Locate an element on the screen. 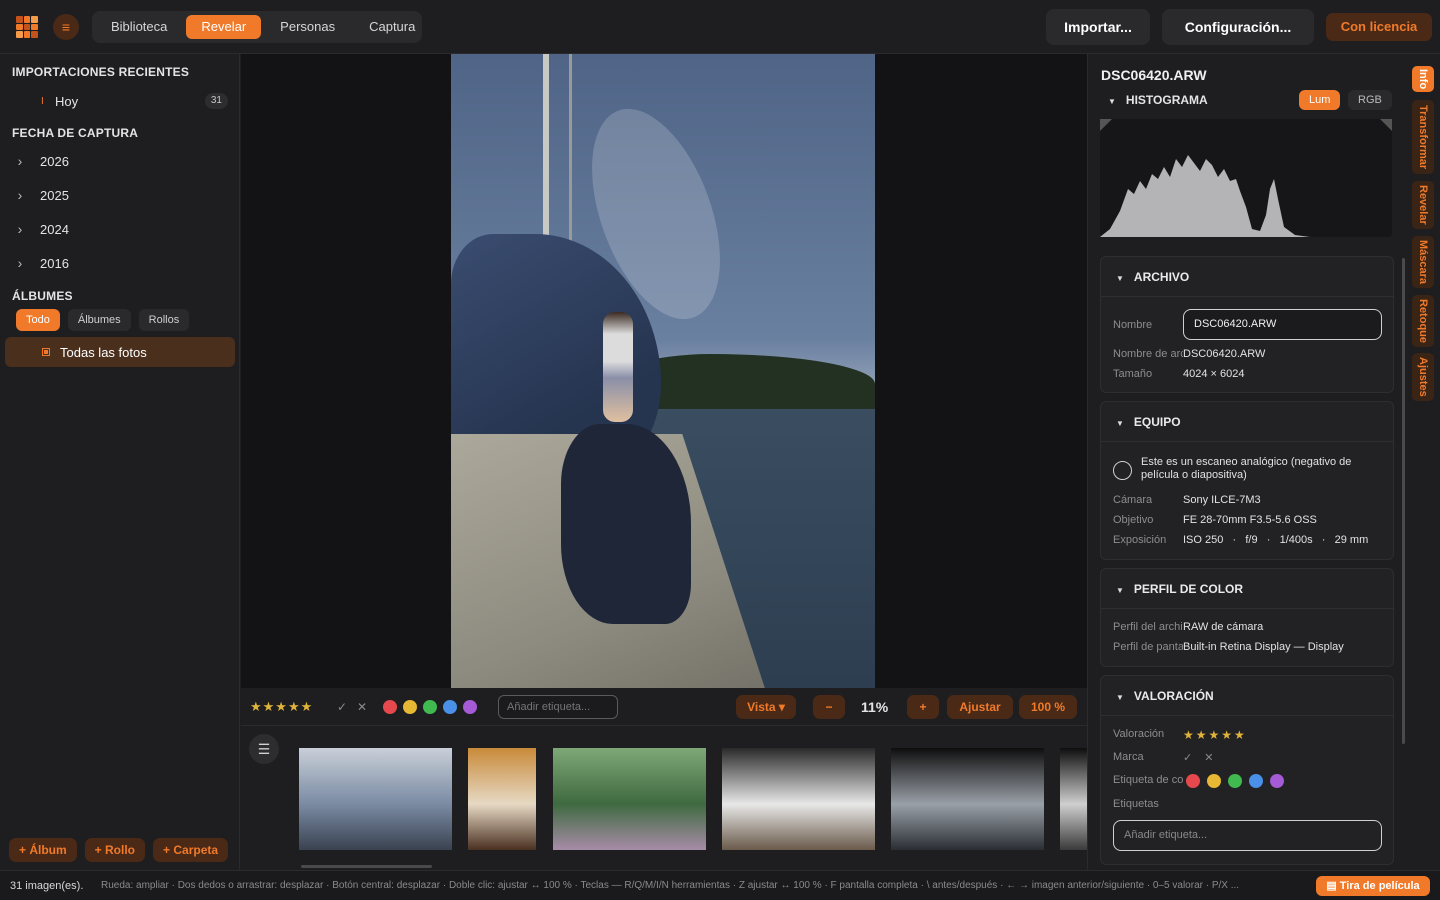  rating-label: Valoración is located at coordinates (1139, 734).